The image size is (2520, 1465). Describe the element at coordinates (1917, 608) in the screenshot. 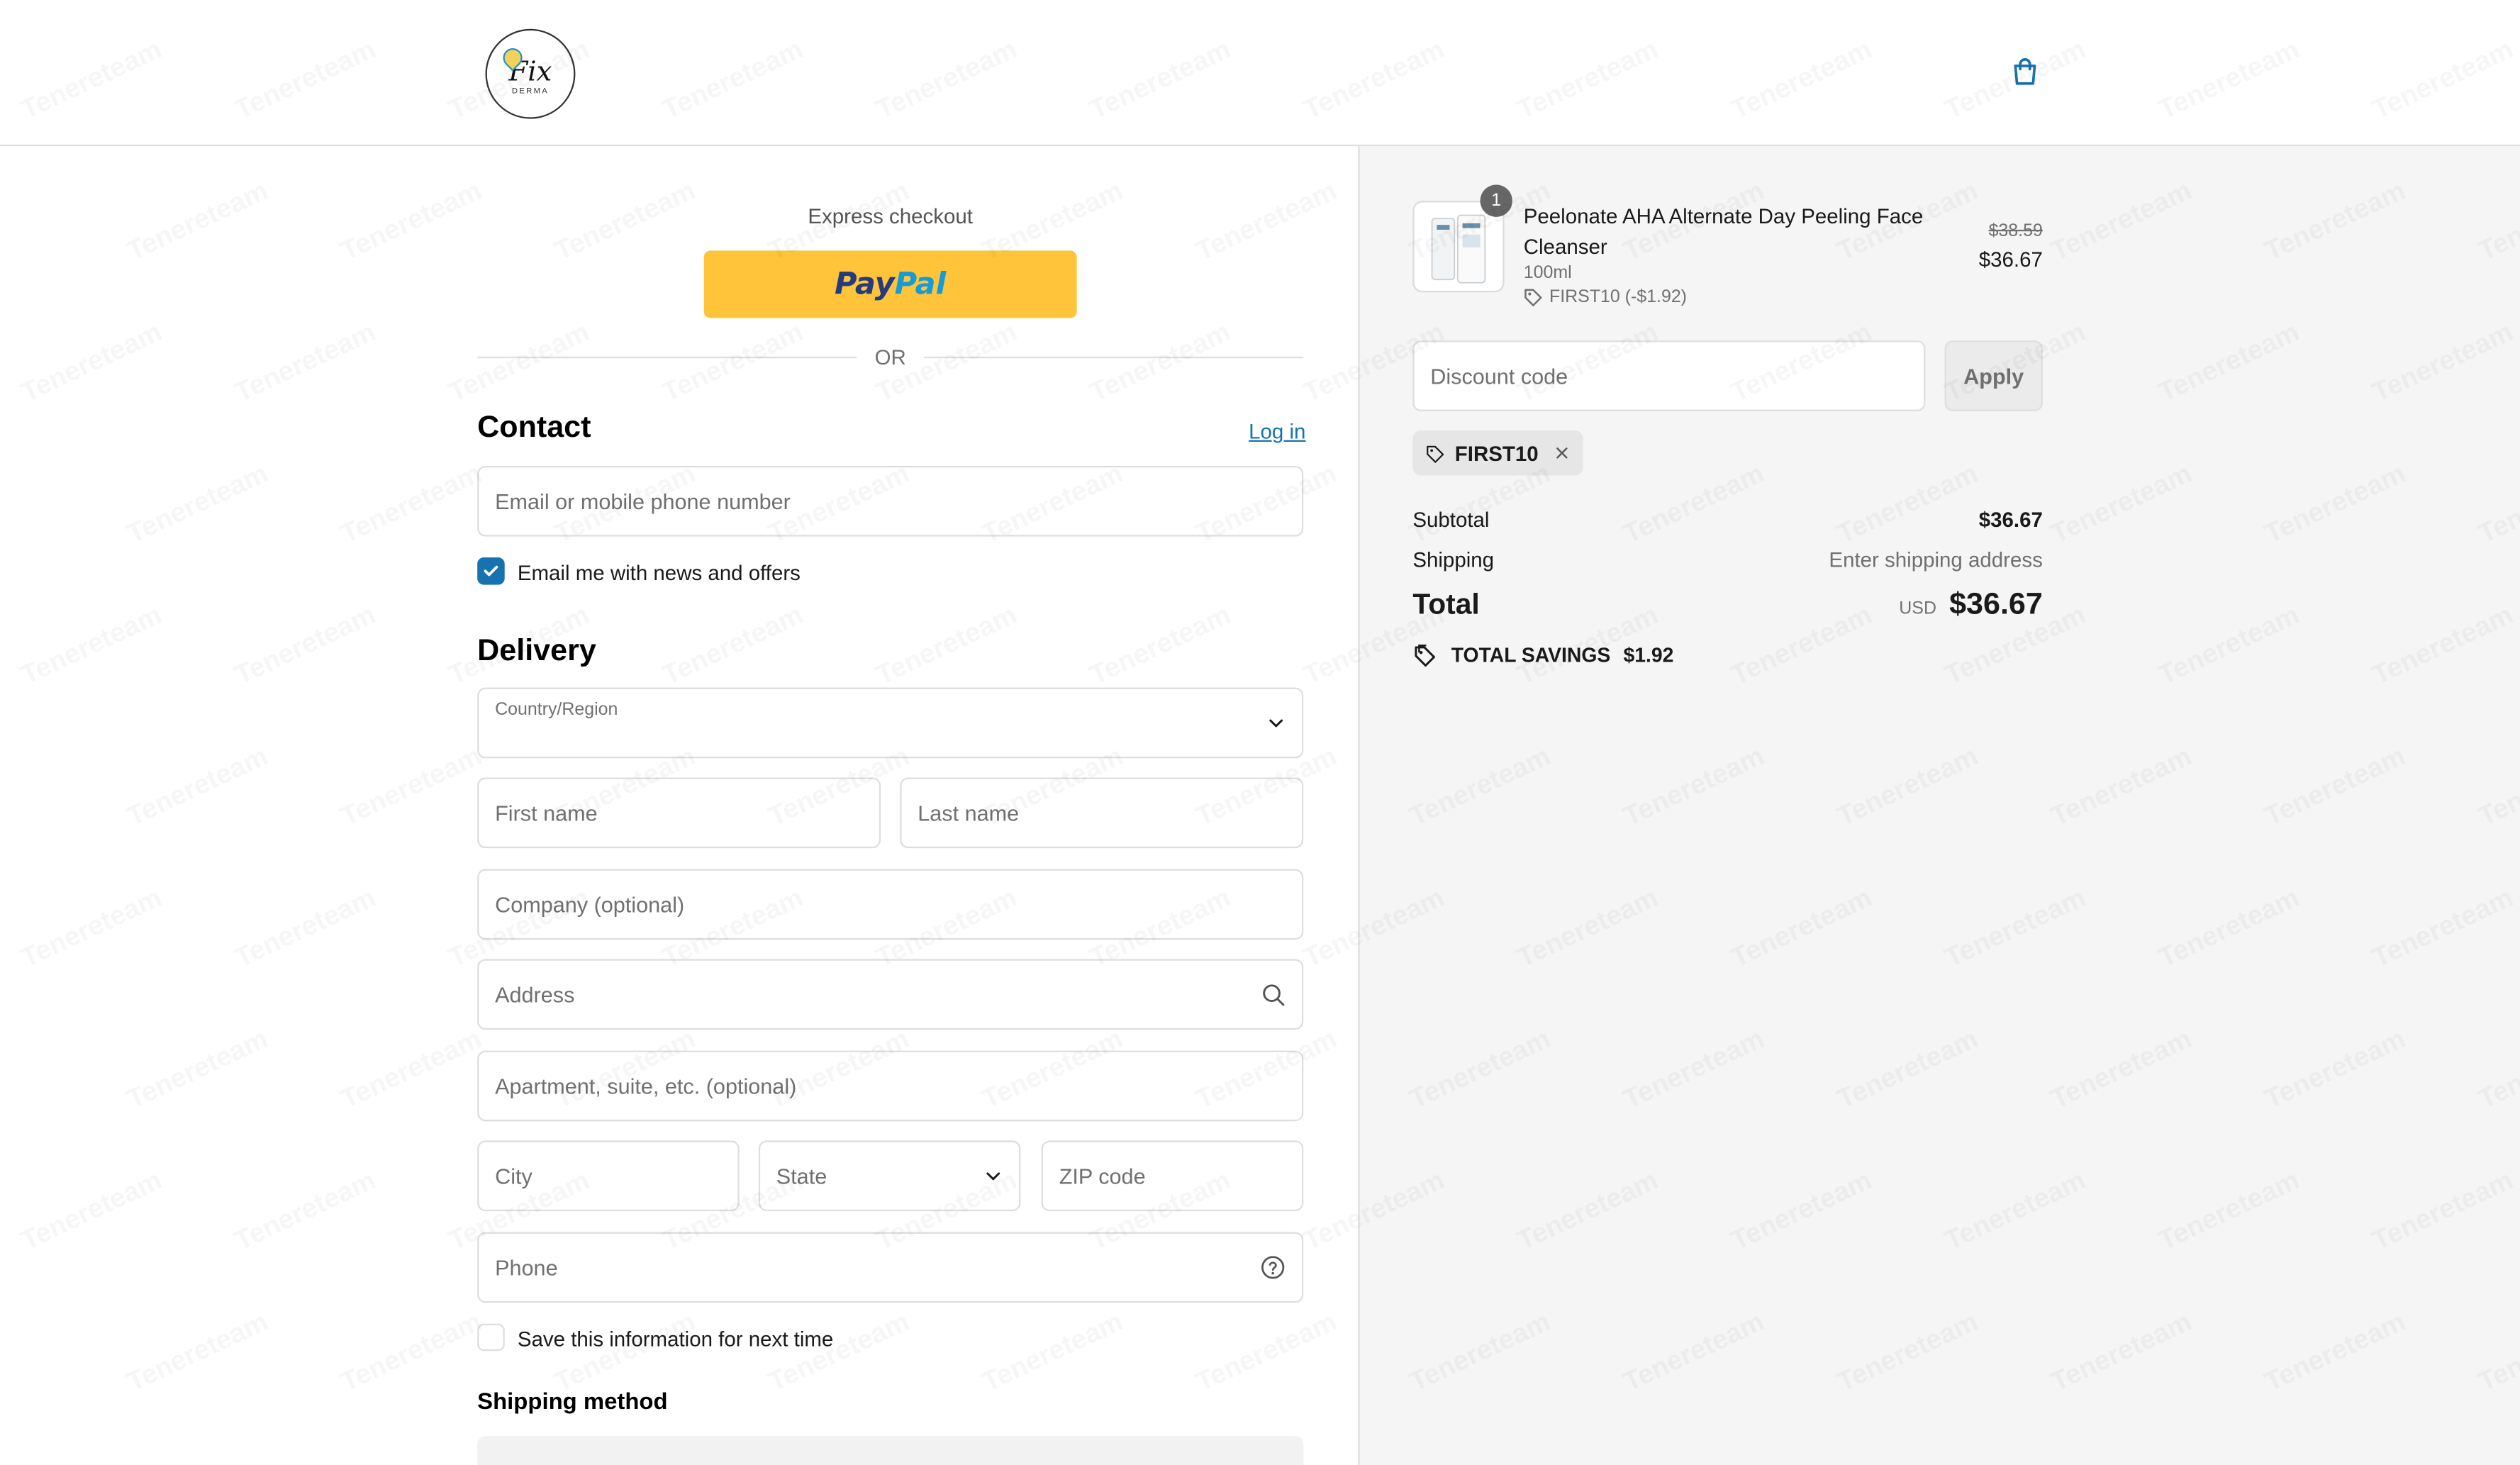

I see `currency-code: USD` at that location.